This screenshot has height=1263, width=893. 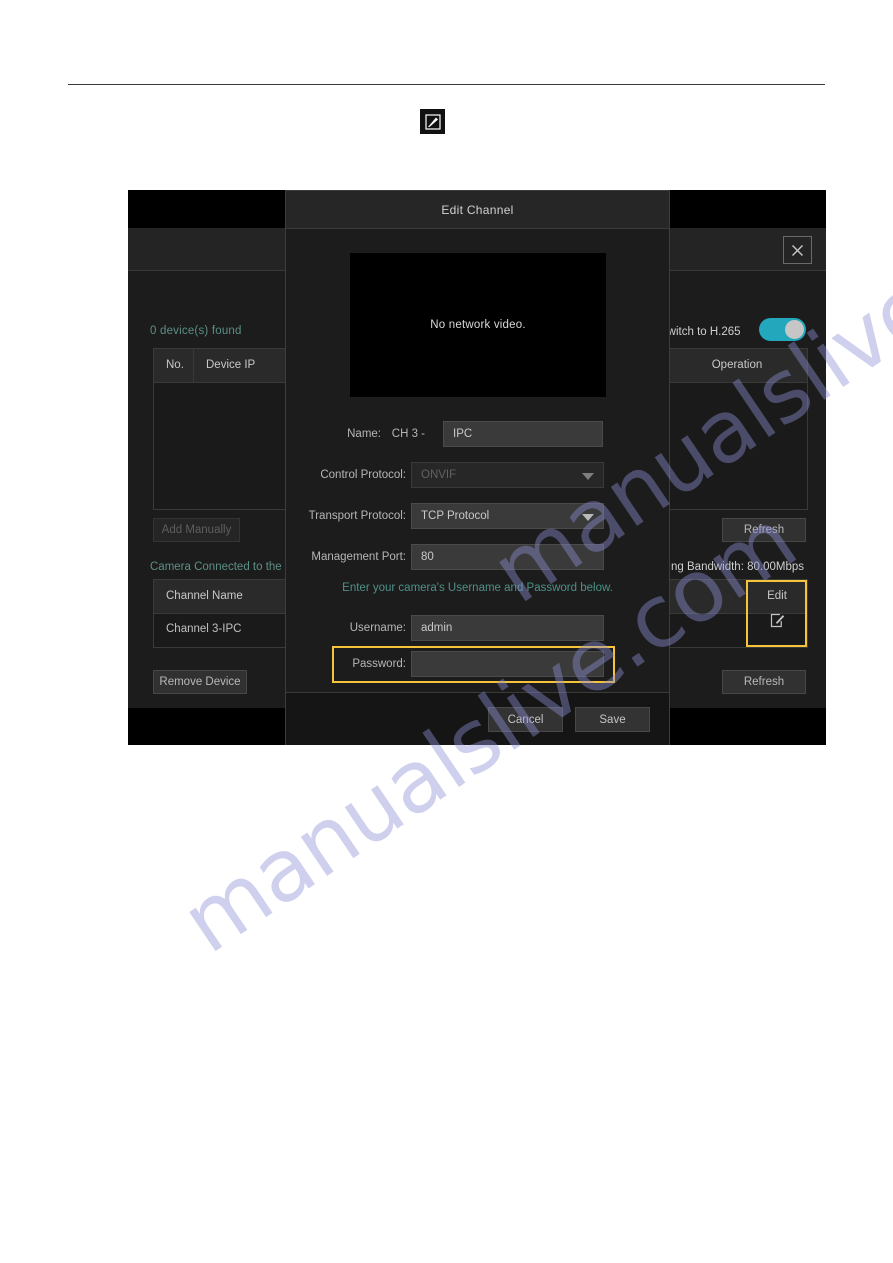 I want to click on username-label: Username:, so click(x=377, y=628).